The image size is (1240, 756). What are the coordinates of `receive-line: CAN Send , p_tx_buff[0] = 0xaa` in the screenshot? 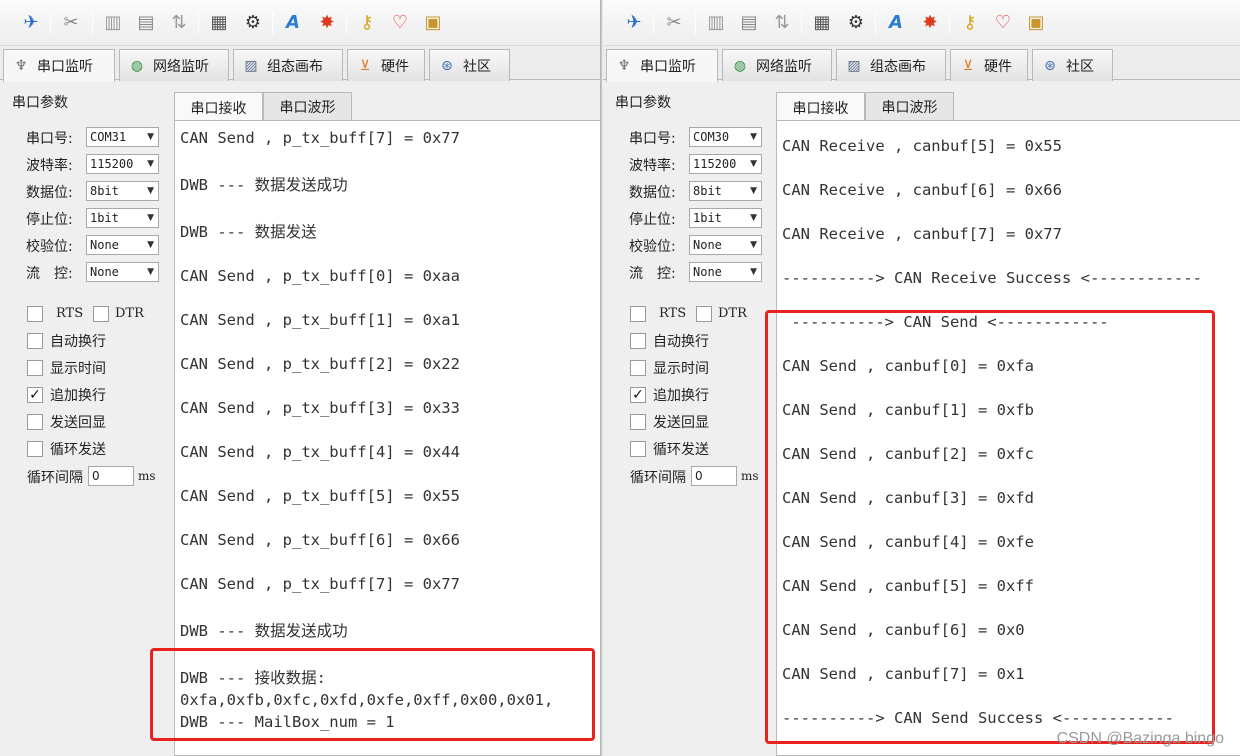 It's located at (320, 276).